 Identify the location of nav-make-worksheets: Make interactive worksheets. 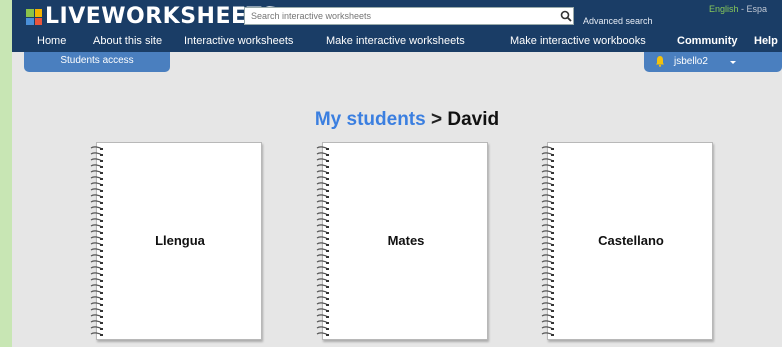
(395, 41).